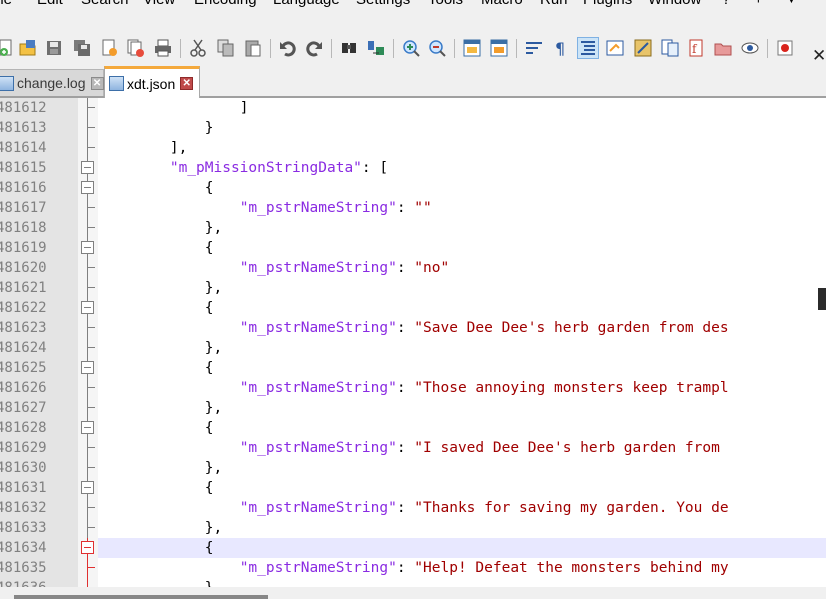 The width and height of the screenshot is (826, 599). I want to click on code-line: 481618 },, so click(413, 228).